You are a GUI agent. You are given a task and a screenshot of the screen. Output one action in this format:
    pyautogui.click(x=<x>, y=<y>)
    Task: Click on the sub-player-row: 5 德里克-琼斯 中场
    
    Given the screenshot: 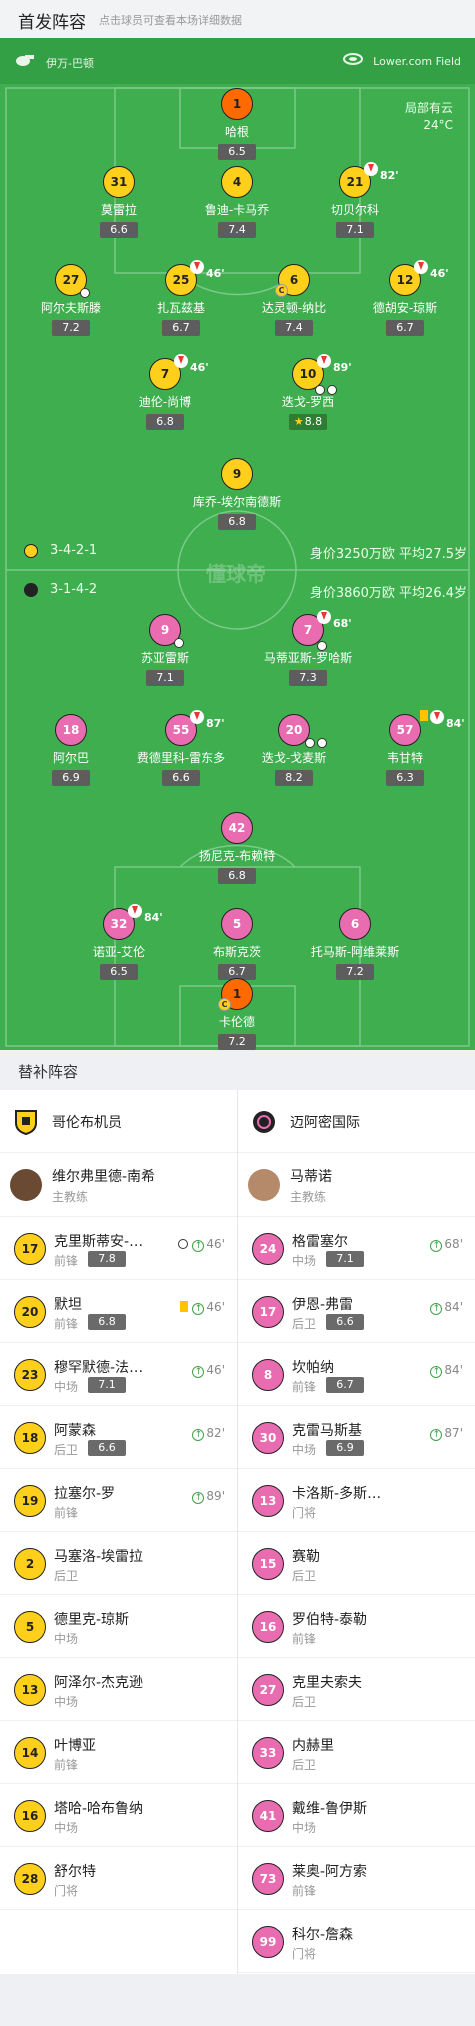 What is the action you would take?
    pyautogui.click(x=118, y=1626)
    